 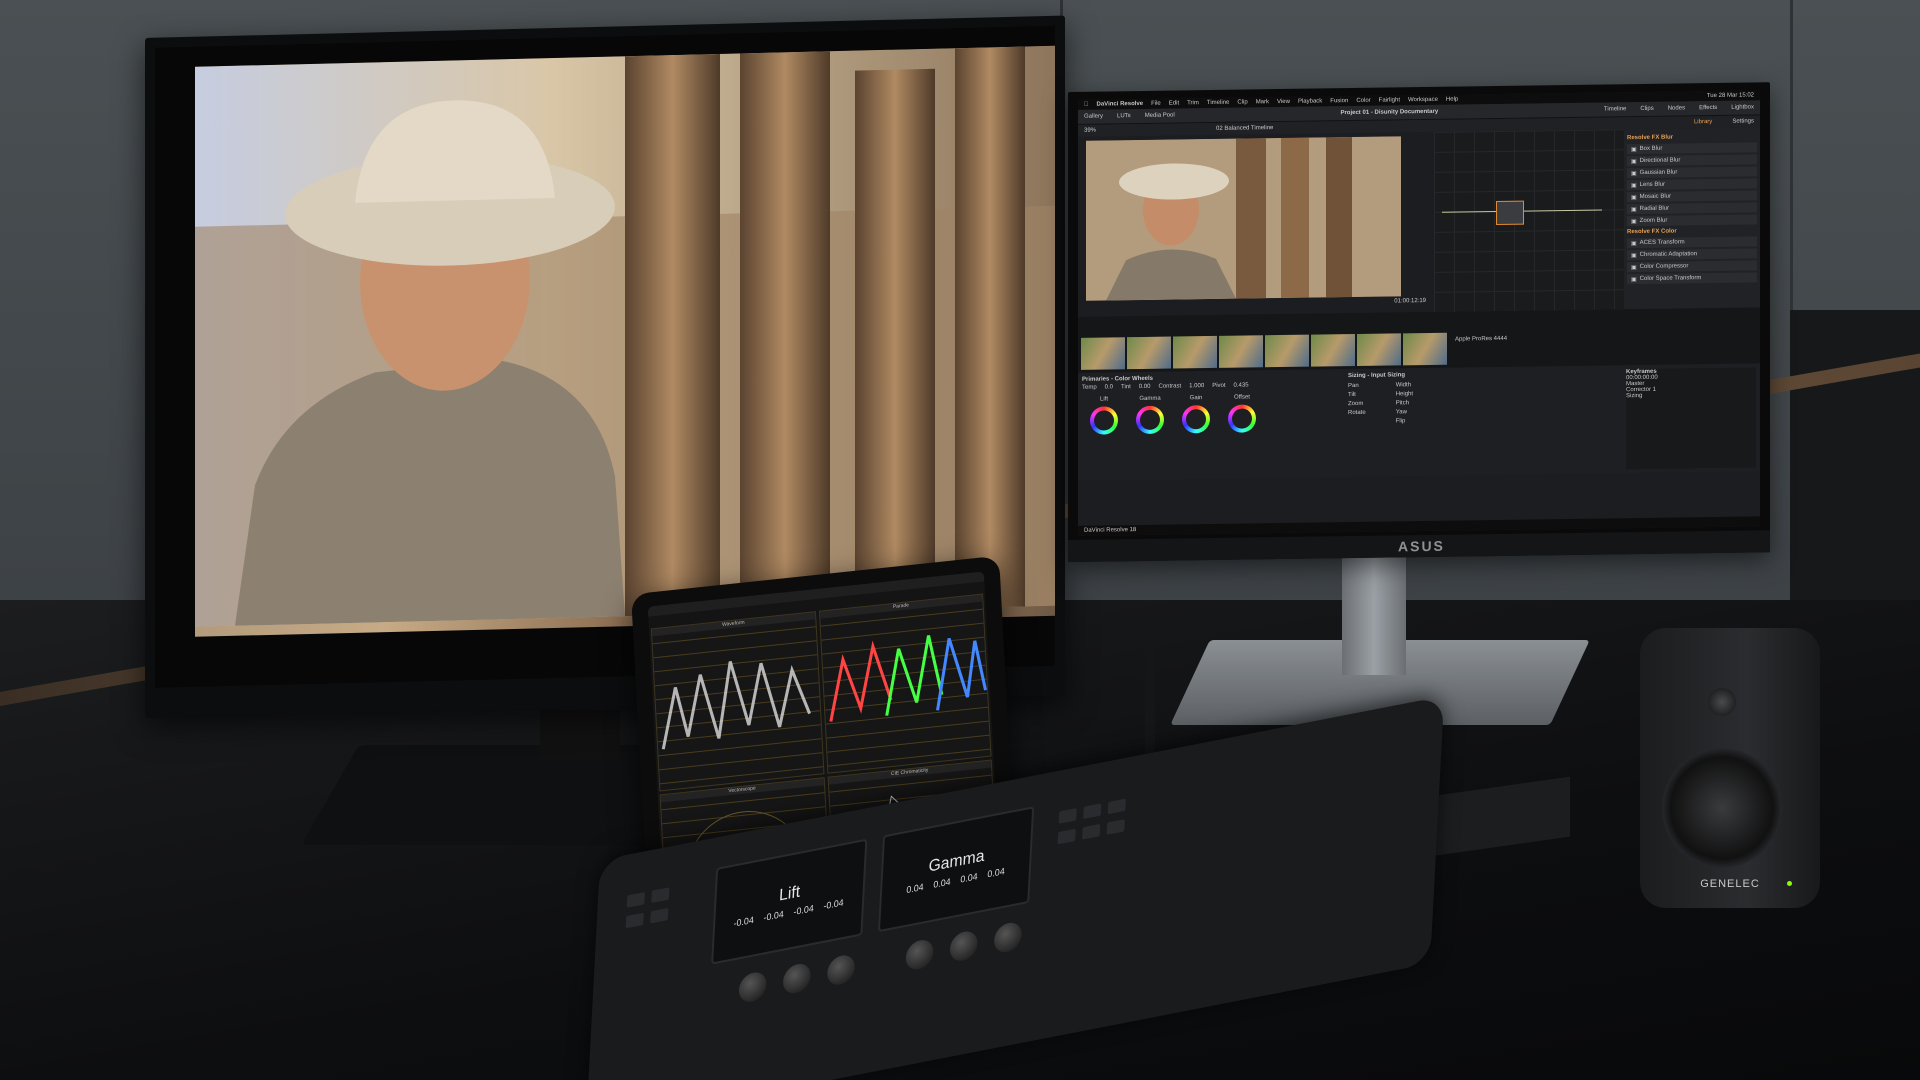 What do you see at coordinates (1423, 100) in the screenshot?
I see `menu-workspace: Workspace` at bounding box center [1423, 100].